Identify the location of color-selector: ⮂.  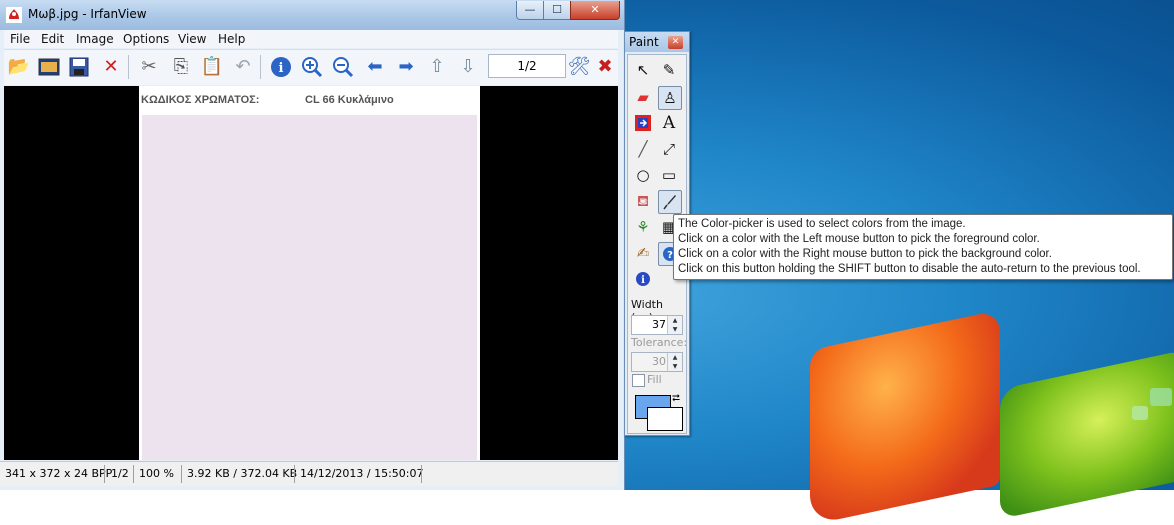
(658, 414).